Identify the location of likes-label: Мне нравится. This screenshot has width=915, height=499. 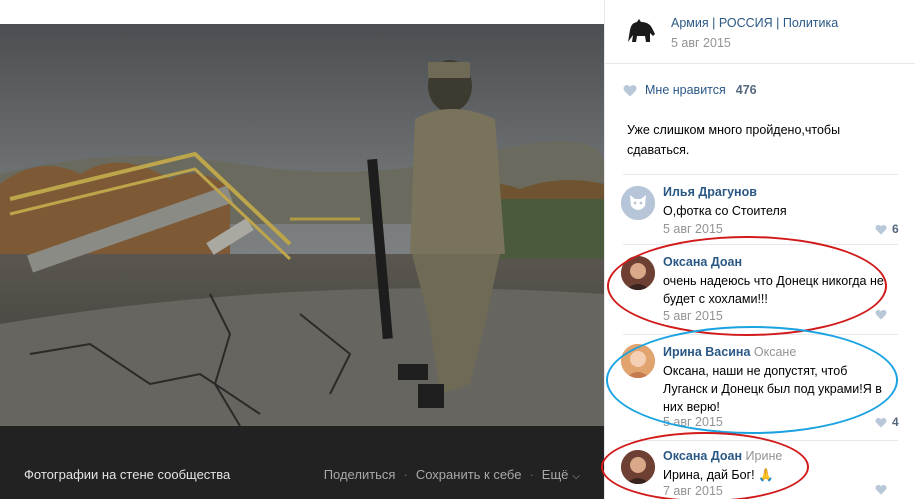
(685, 90).